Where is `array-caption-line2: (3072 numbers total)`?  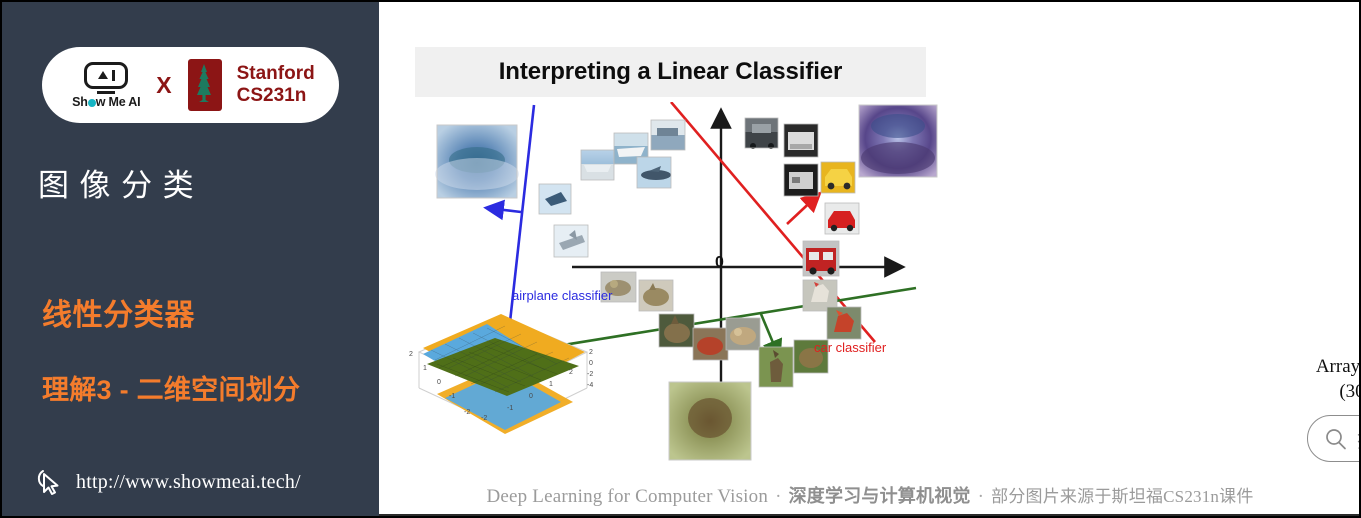 array-caption-line2: (3072 numbers total) is located at coordinates (1349, 392).